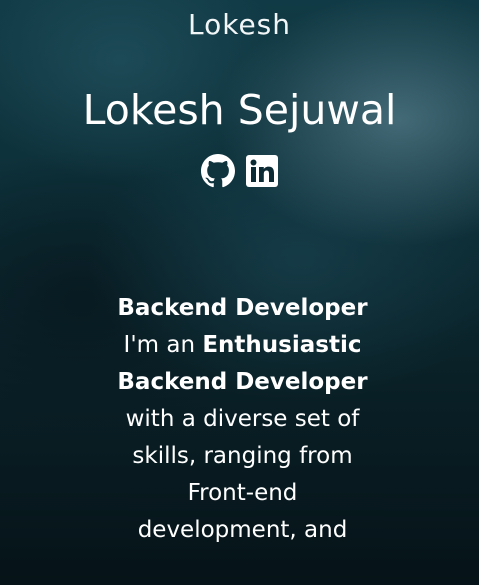 Image resolution: width=479 pixels, height=585 pixels. I want to click on github-icon, so click(217, 171).